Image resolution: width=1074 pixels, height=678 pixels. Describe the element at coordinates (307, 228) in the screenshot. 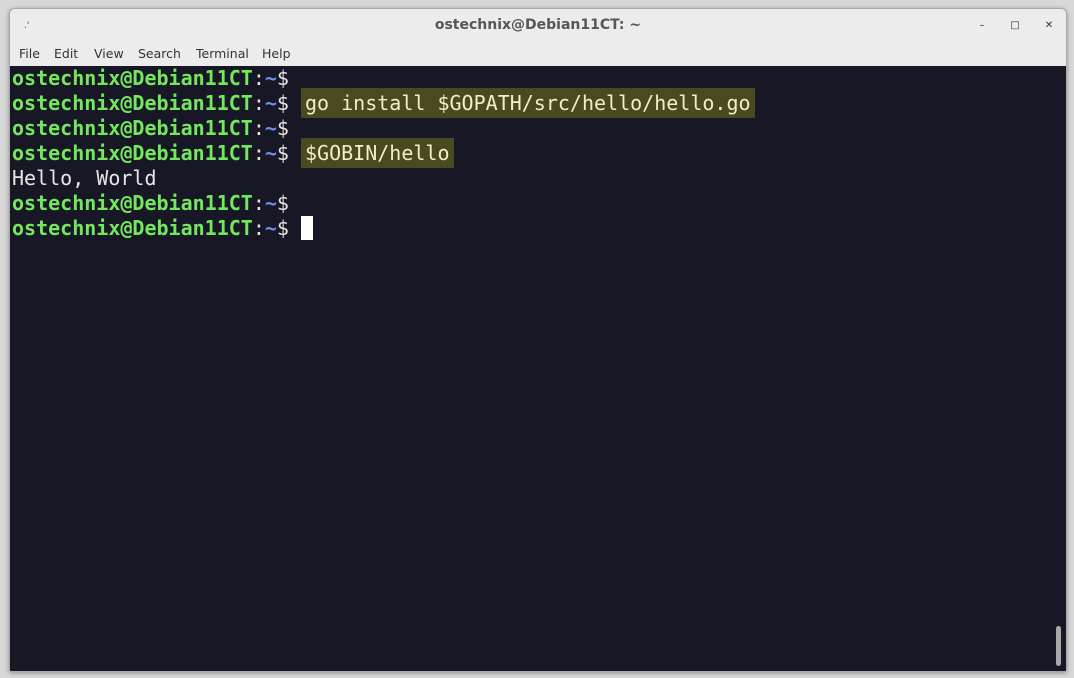

I see `text-cursor` at that location.